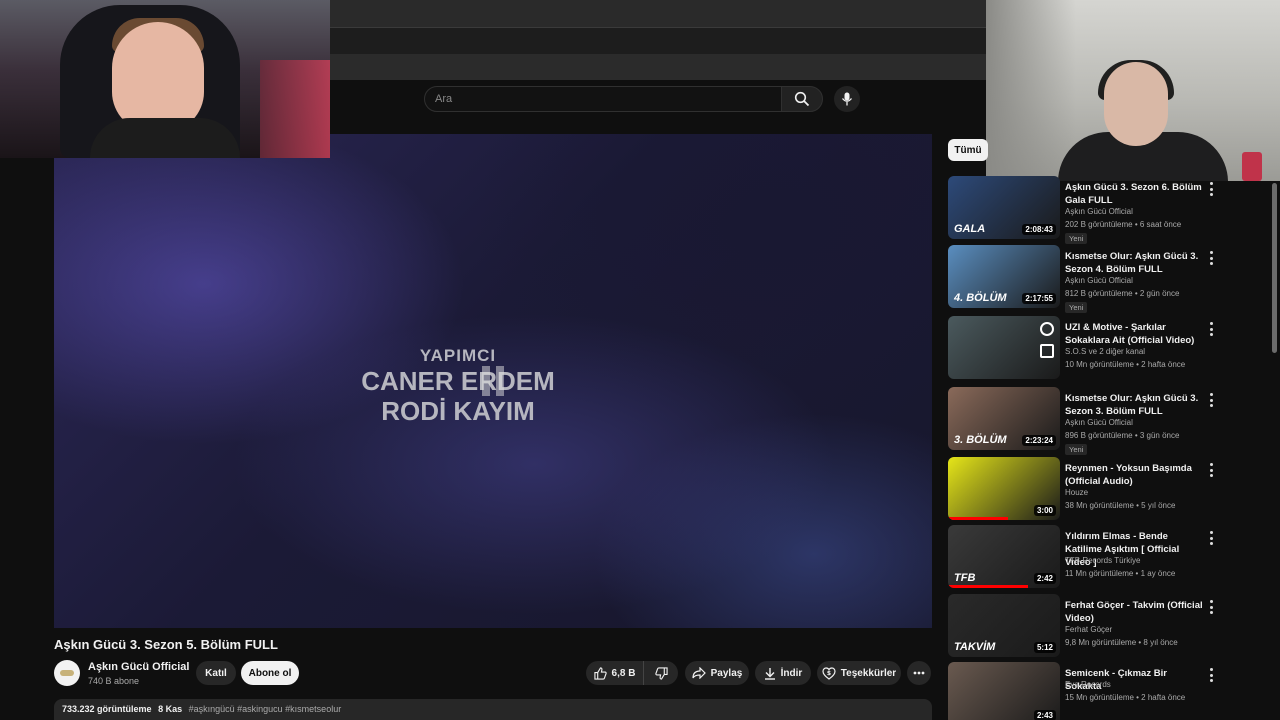  Describe the element at coordinates (265, 709) in the screenshot. I see `hashtags: #aşkıngücü #askingucu #kısmetseolur` at that location.